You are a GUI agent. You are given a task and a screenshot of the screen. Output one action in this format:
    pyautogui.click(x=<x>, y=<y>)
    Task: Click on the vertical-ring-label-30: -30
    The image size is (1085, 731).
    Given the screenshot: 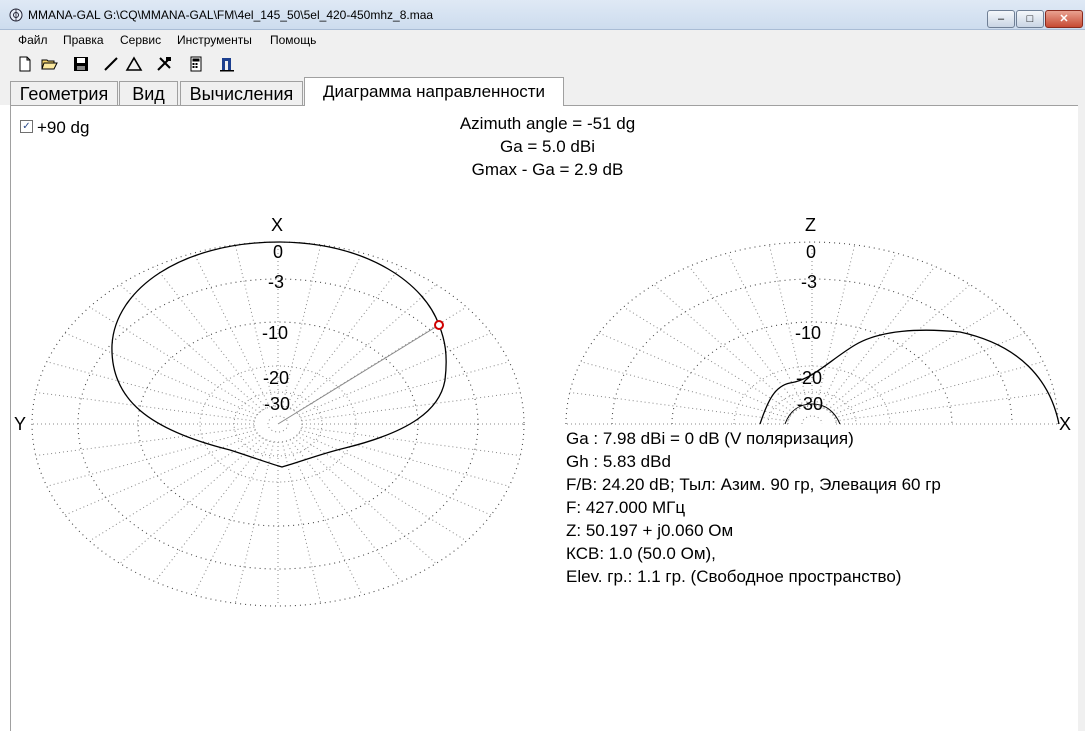 What is the action you would take?
    pyautogui.click(x=810, y=404)
    